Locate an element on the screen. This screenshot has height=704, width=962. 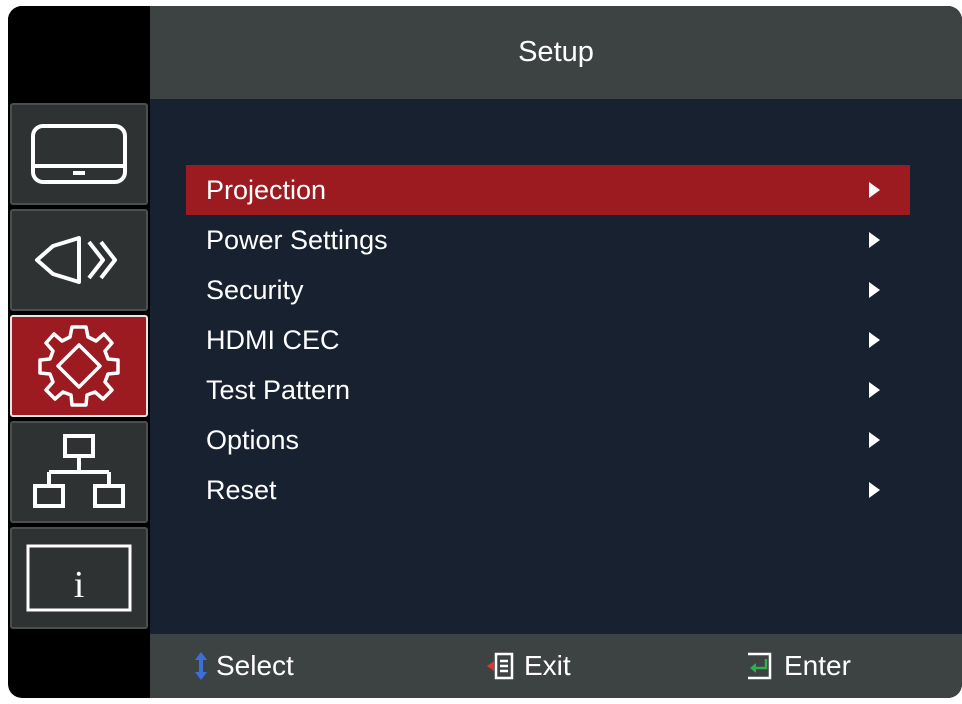
menu-item-reset: Reset is located at coordinates (548, 490).